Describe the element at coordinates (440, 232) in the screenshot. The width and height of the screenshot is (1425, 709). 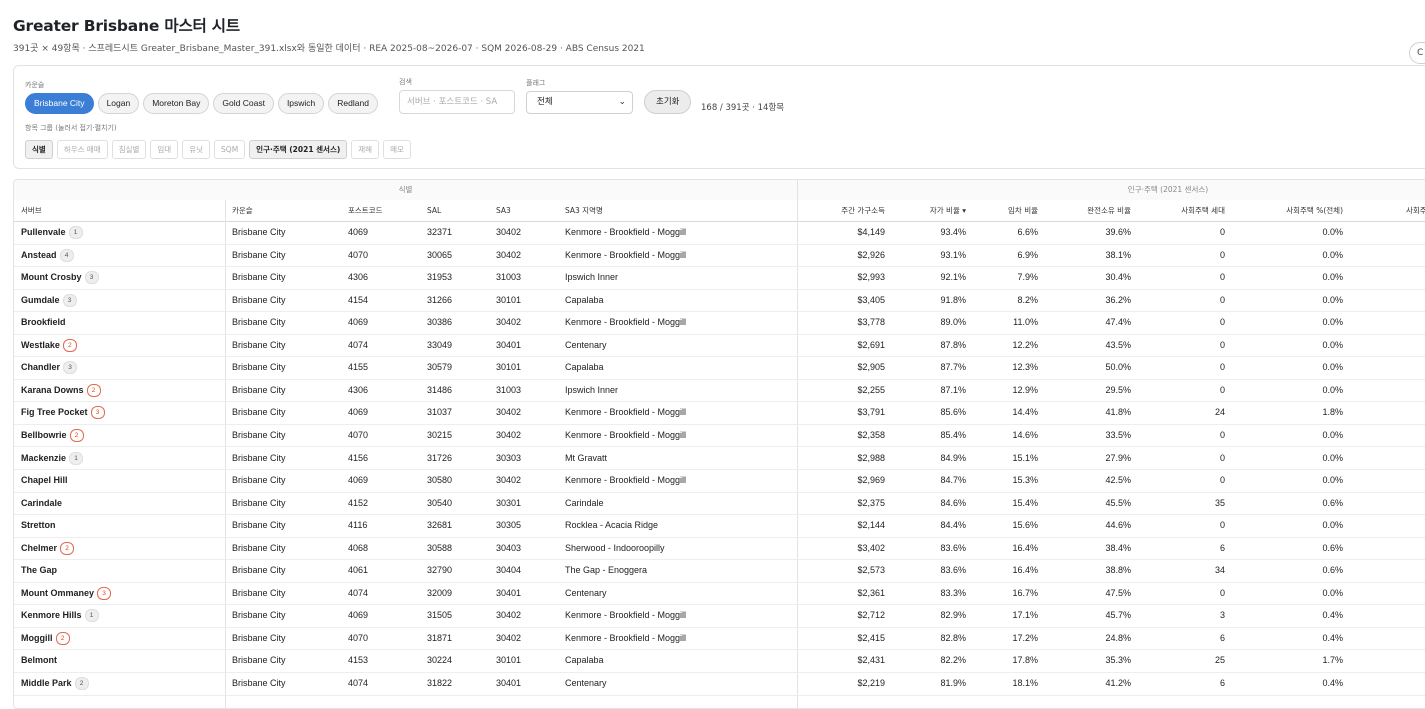
I see `cell-text: 32371` at that location.